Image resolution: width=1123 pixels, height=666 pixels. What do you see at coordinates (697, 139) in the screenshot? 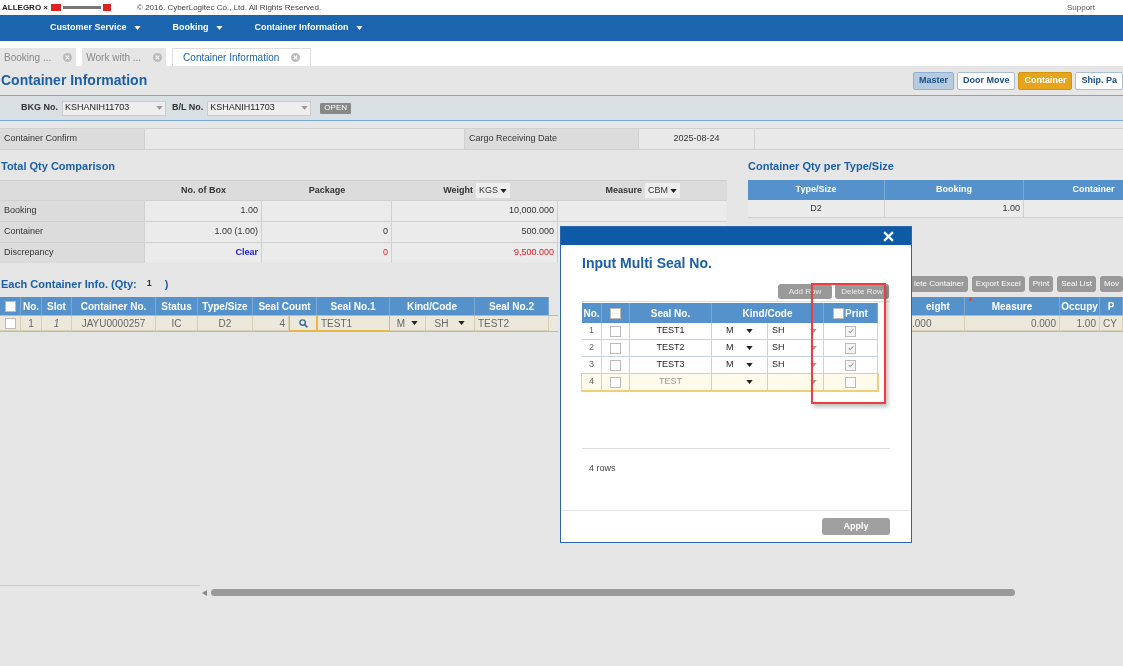
I see `date-value: 2025-08-24` at bounding box center [697, 139].